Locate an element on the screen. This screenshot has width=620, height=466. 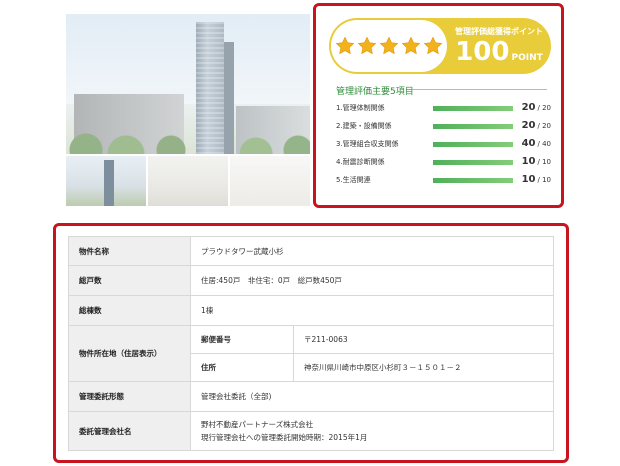
company-name: 野村不動産パートナーズ株式会社 is located at coordinates (257, 424).